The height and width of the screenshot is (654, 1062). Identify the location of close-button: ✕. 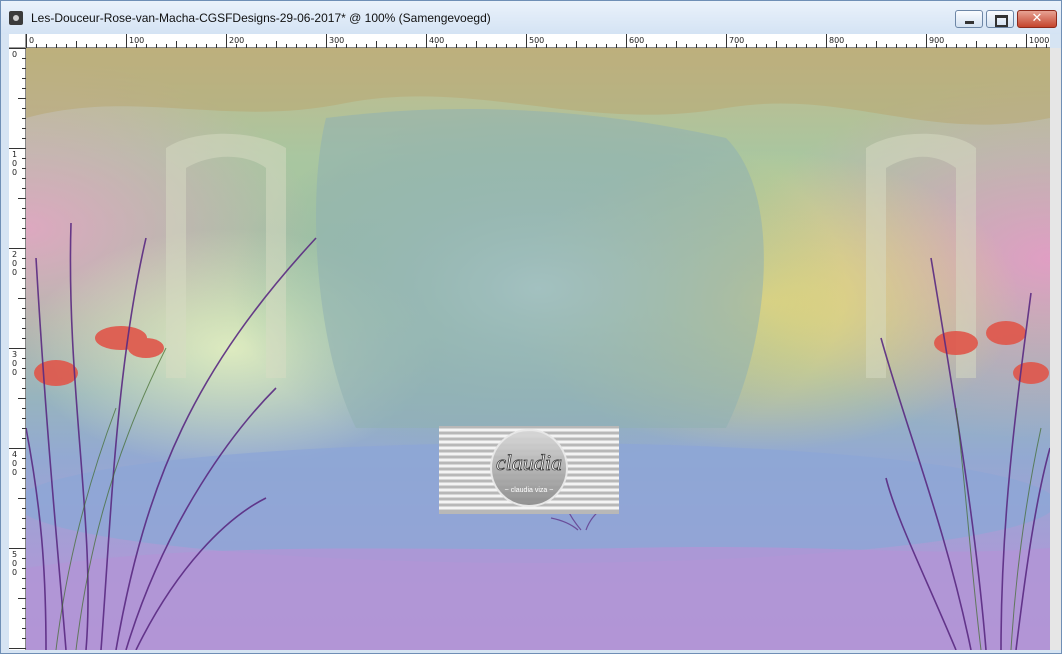
(1037, 19).